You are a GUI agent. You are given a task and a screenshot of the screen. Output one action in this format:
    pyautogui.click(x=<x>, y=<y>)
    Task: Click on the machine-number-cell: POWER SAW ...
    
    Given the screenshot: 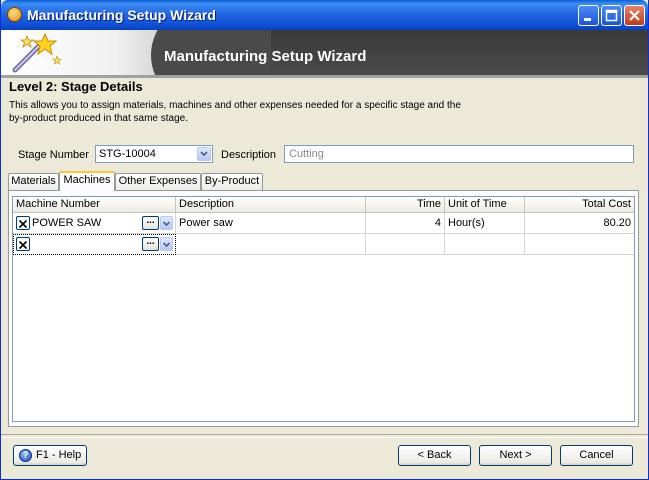 What is the action you would take?
    pyautogui.click(x=94, y=223)
    